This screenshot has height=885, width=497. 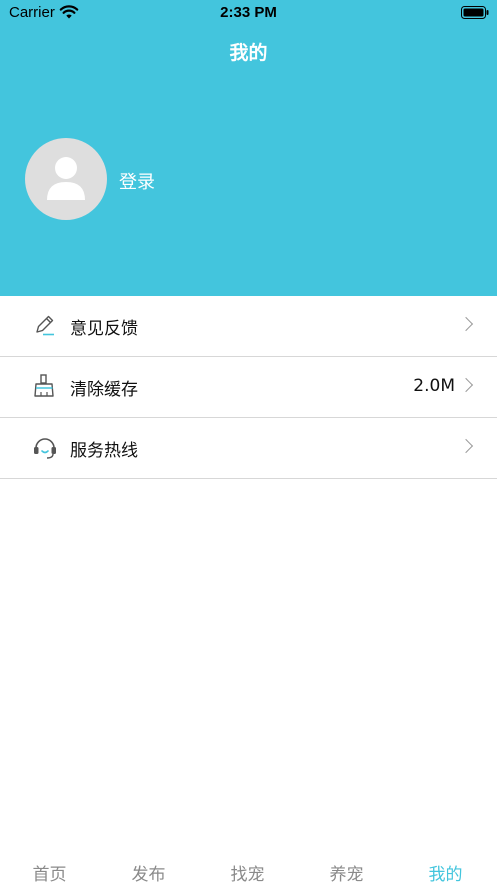 I want to click on cache-size-value: 2.0M, so click(x=434, y=386).